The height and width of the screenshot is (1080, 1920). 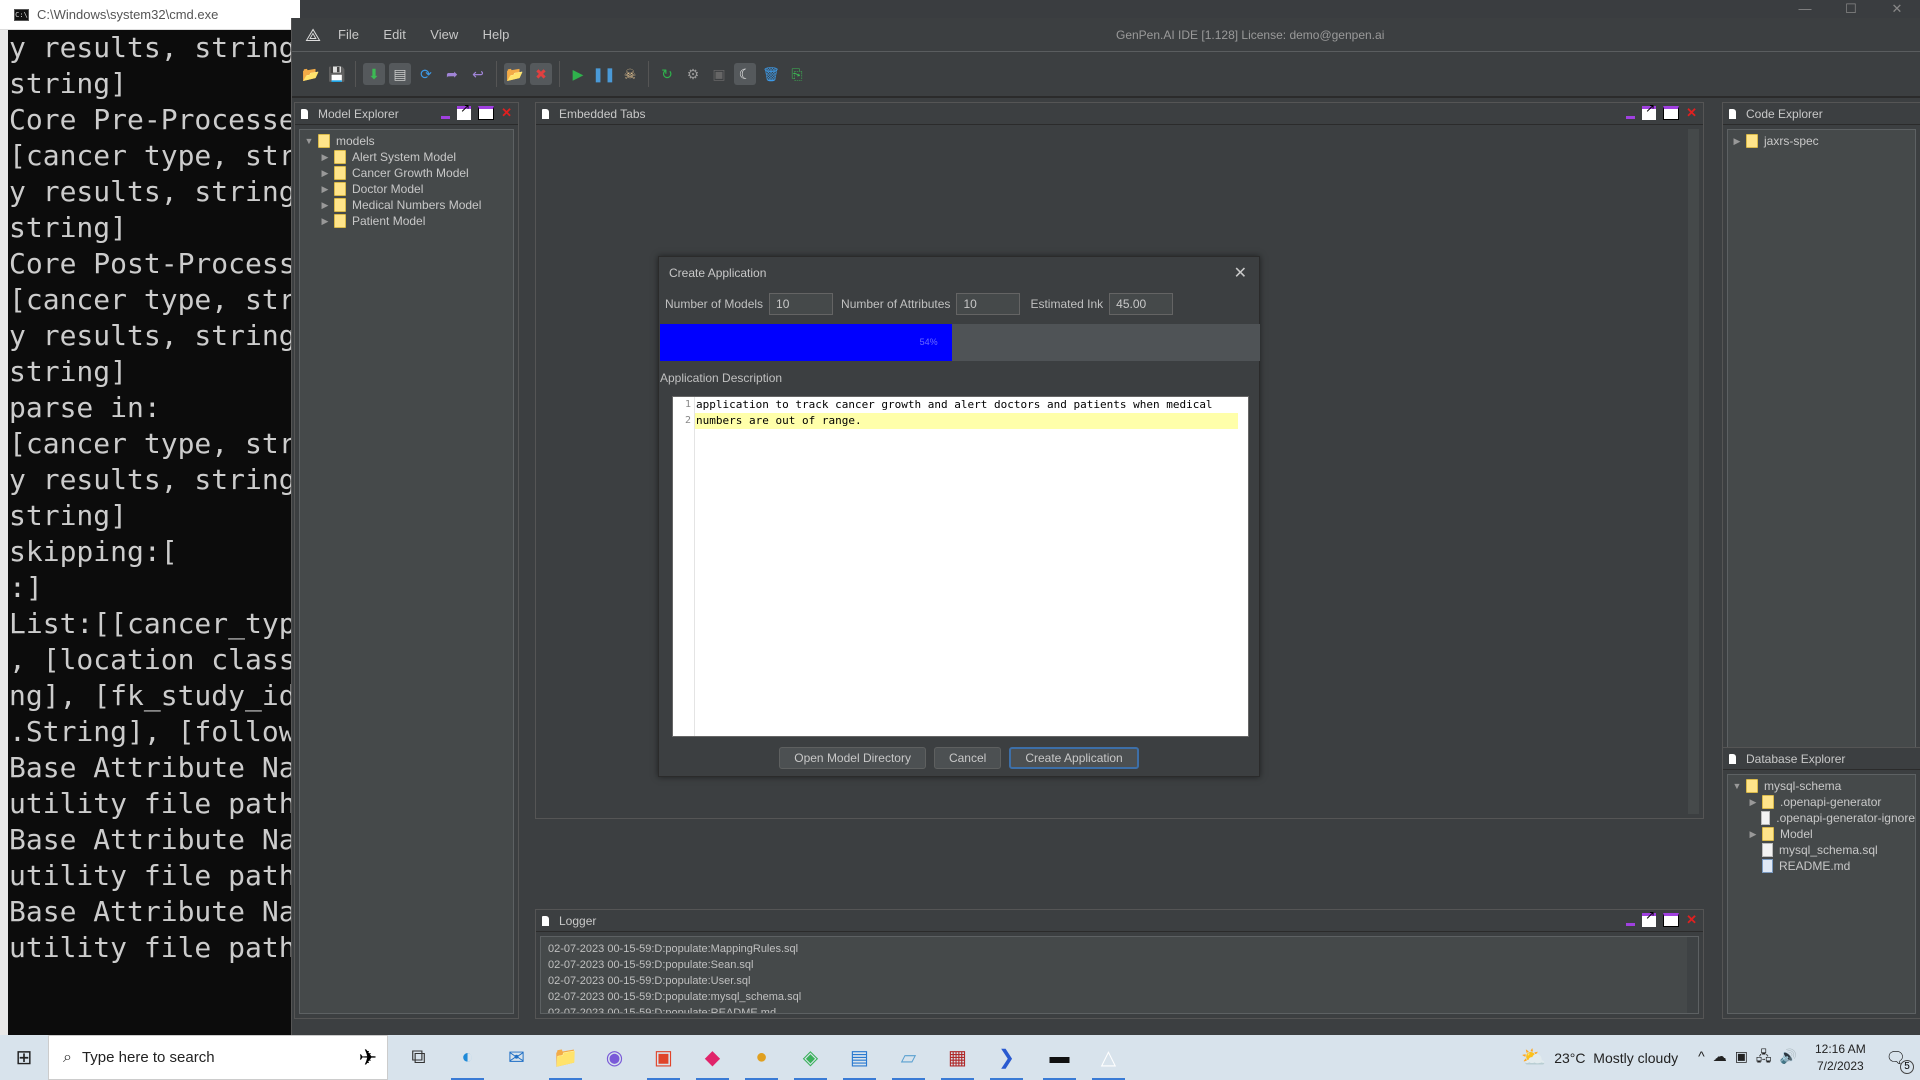 I want to click on open-directory-icon: 📂, so click(x=515, y=74).